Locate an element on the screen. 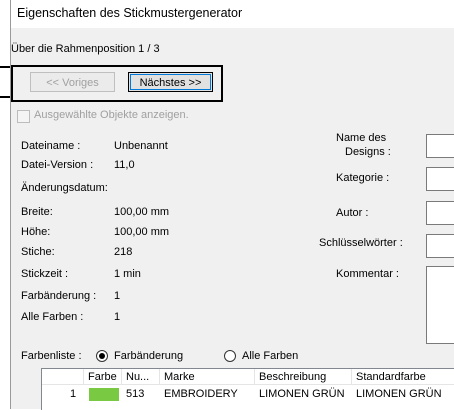  author-label: Autor : is located at coordinates (352, 213).